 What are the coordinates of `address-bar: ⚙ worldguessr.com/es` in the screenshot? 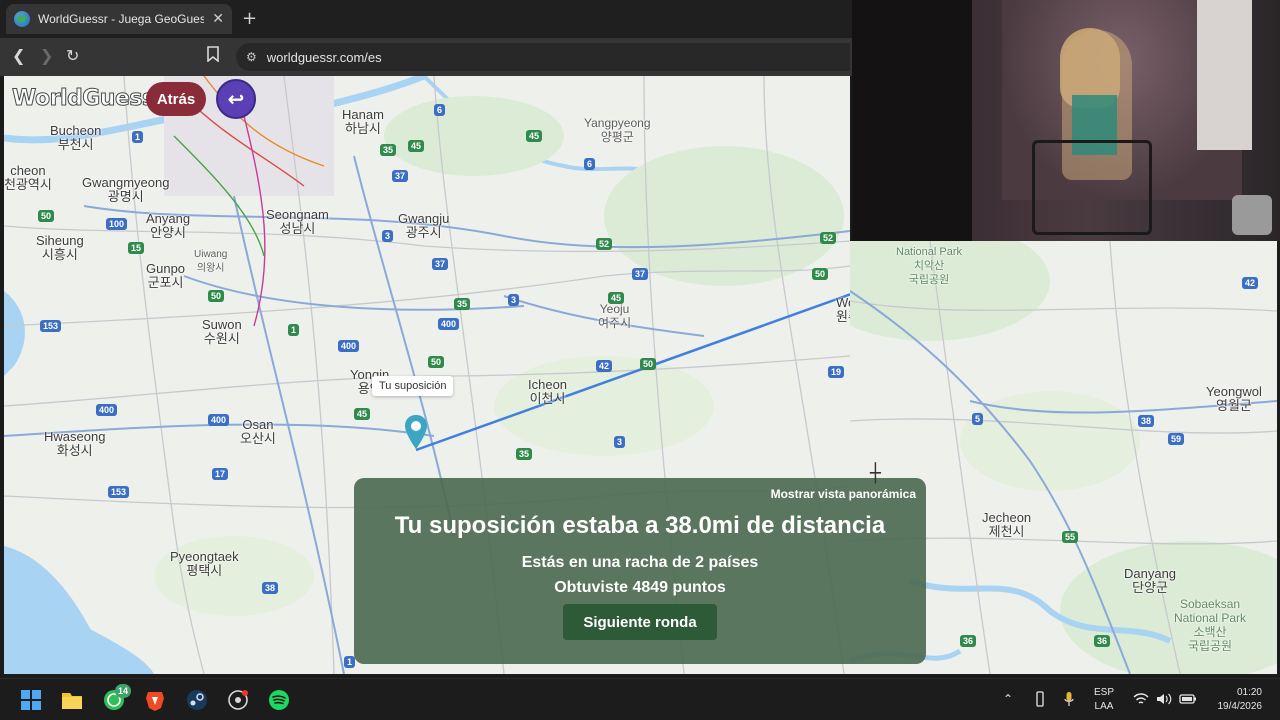 It's located at (543, 57).